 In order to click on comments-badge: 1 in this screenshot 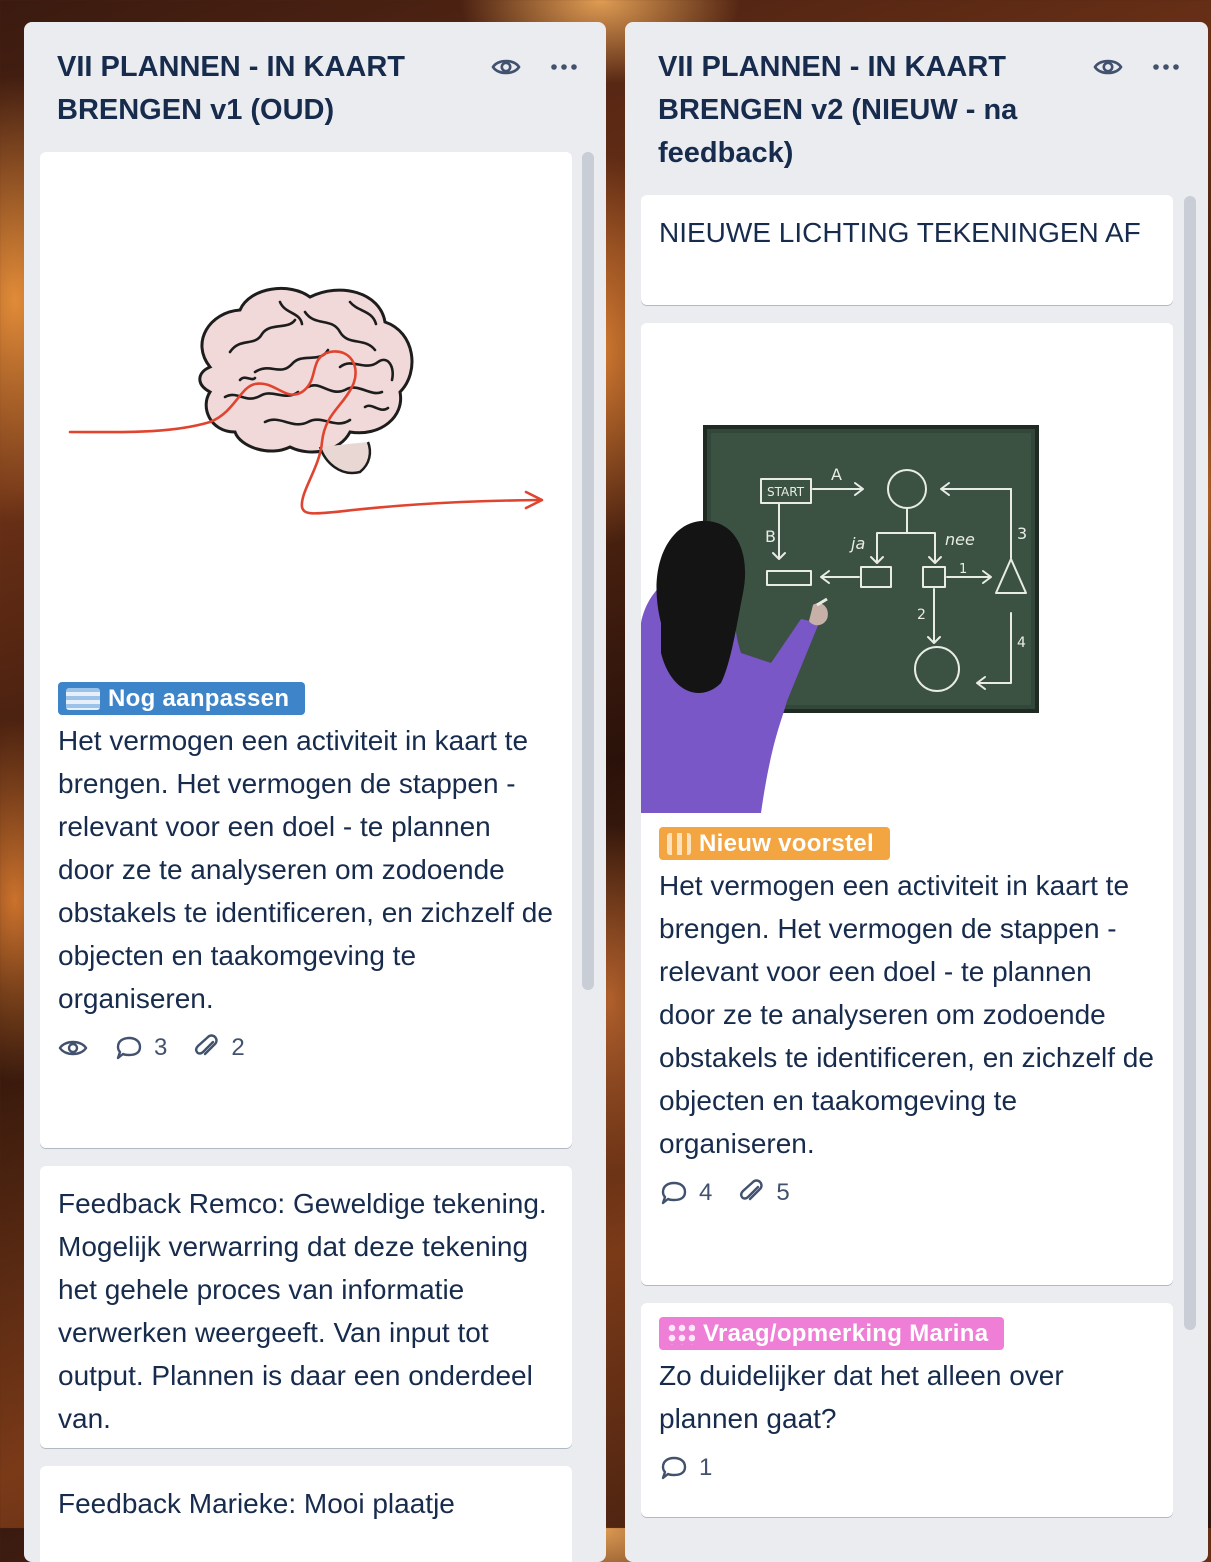, I will do `click(685, 1468)`.